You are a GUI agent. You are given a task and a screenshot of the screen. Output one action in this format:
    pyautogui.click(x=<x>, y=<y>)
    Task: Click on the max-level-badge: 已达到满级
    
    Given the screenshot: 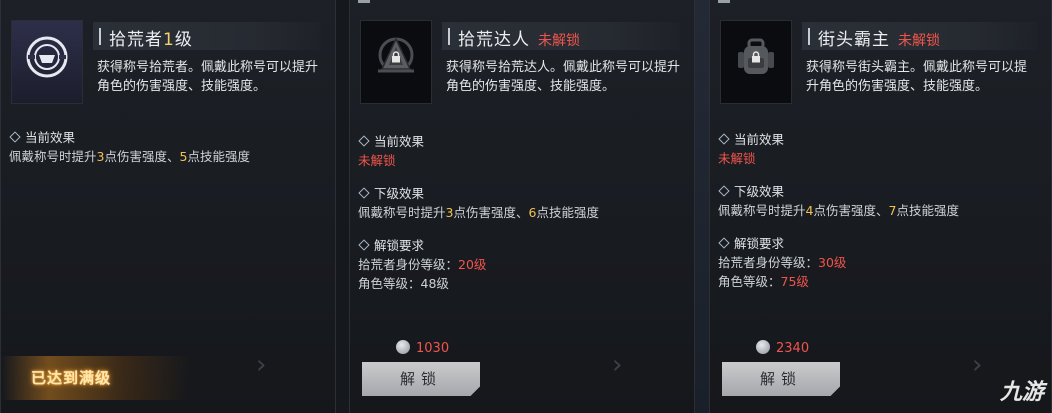 What is the action you would take?
    pyautogui.click(x=96, y=378)
    